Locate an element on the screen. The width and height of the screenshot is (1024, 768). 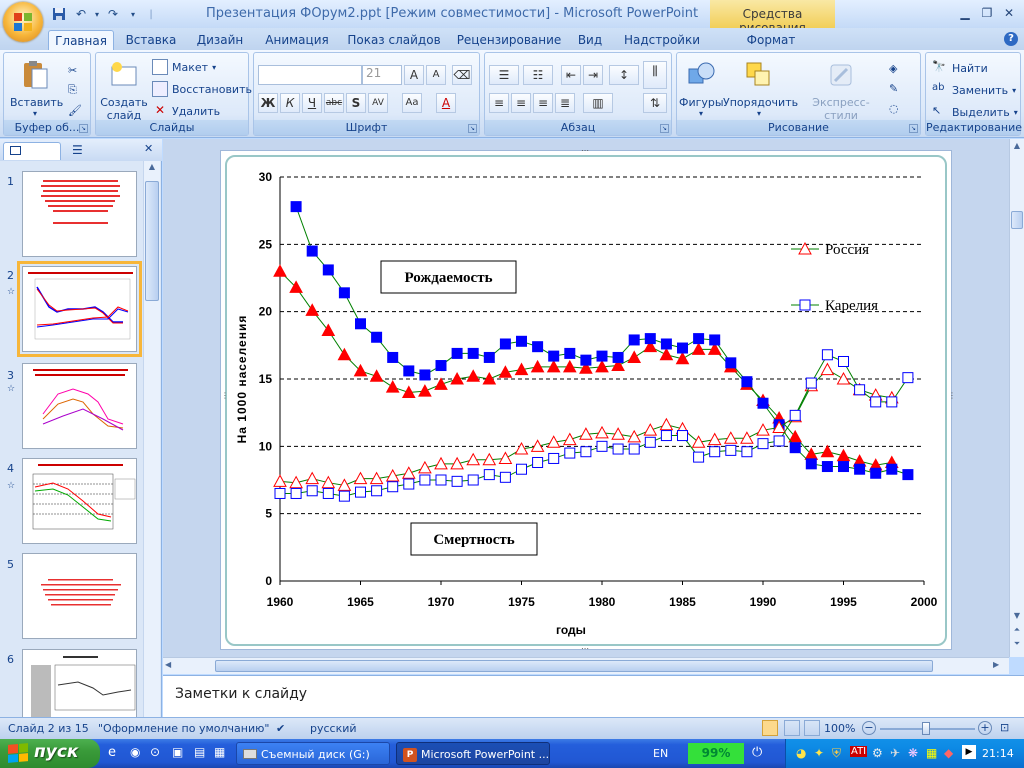
shadow-icon: S is located at coordinates (356, 103).